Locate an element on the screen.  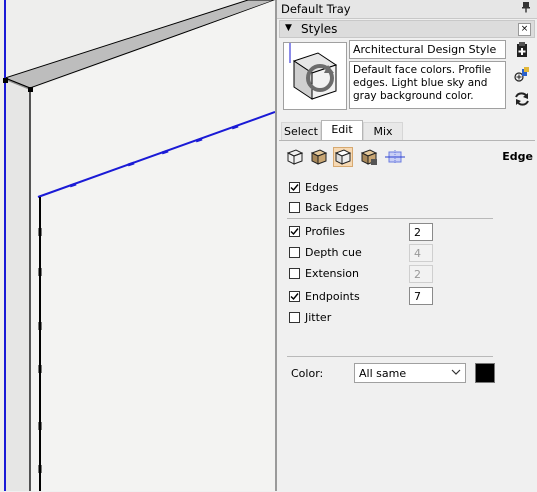
profiles-checkbox is located at coordinates (294, 231).